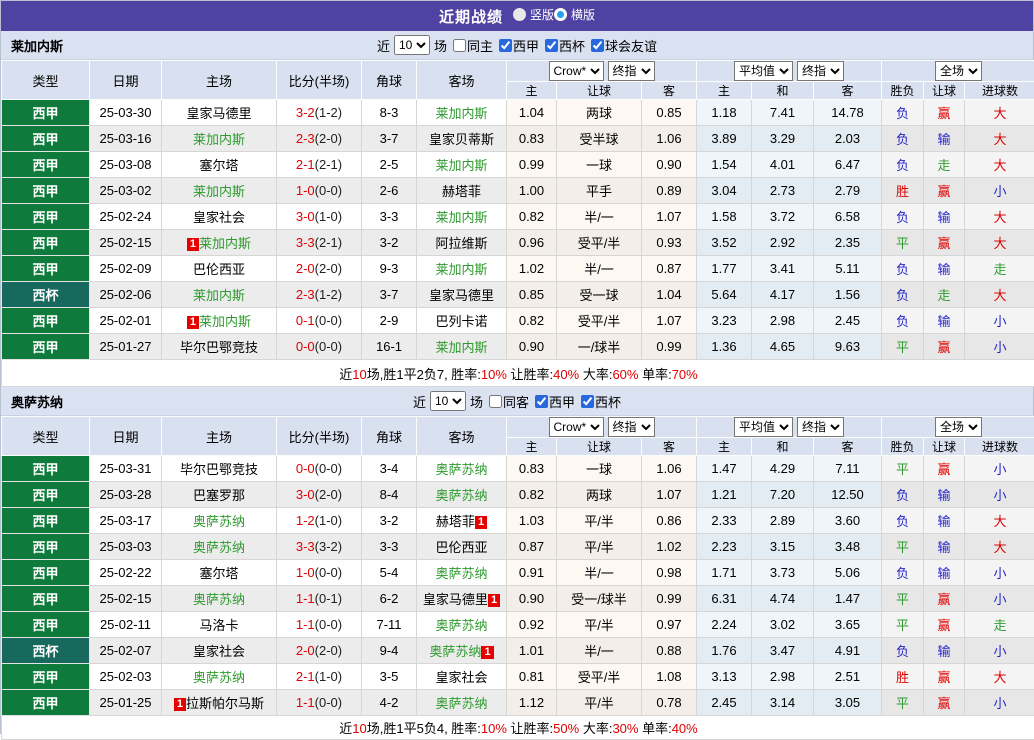 The width and height of the screenshot is (1034, 740). I want to click on odds-home-cell: 0.82, so click(532, 495).